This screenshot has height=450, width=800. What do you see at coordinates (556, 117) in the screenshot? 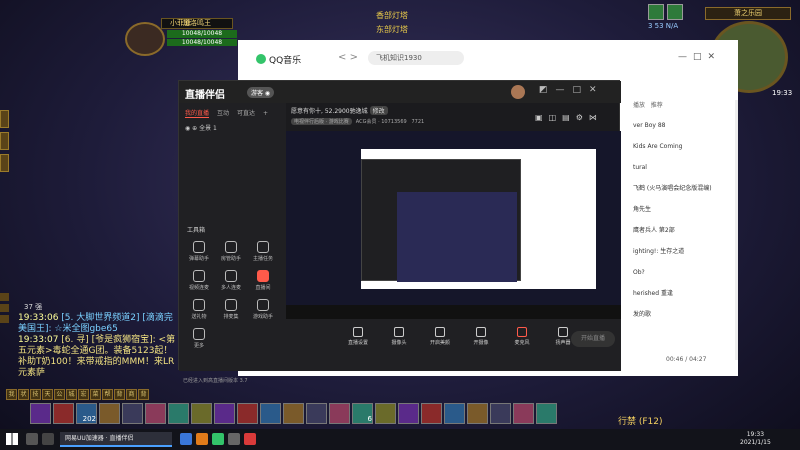
I see `lock-icon: ◫` at bounding box center [556, 117].